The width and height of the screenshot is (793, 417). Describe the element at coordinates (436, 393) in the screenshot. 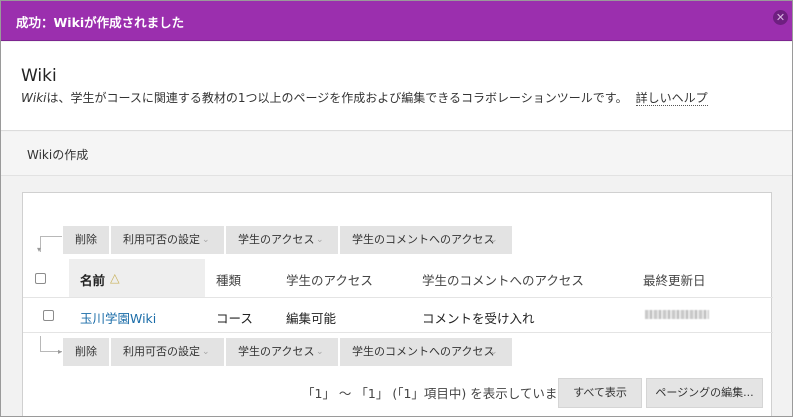

I see `pagination-summary: 「1」 ～ 「1」 (「1」項目中) を表示しています` at that location.